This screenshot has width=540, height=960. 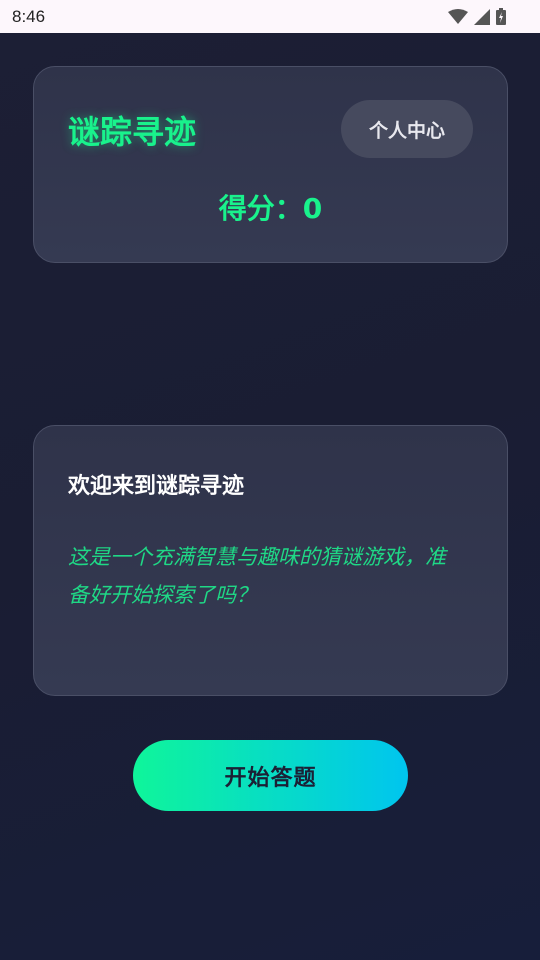 I want to click on battery-icon, so click(x=501, y=16).